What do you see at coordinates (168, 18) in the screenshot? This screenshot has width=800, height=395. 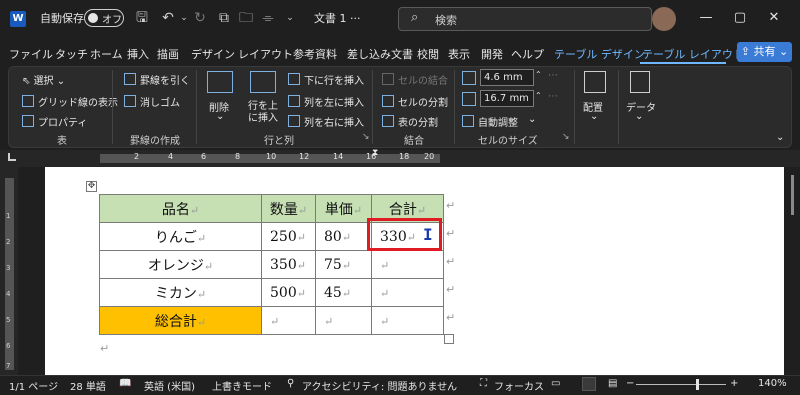 I see `undo-icon: ↶` at bounding box center [168, 18].